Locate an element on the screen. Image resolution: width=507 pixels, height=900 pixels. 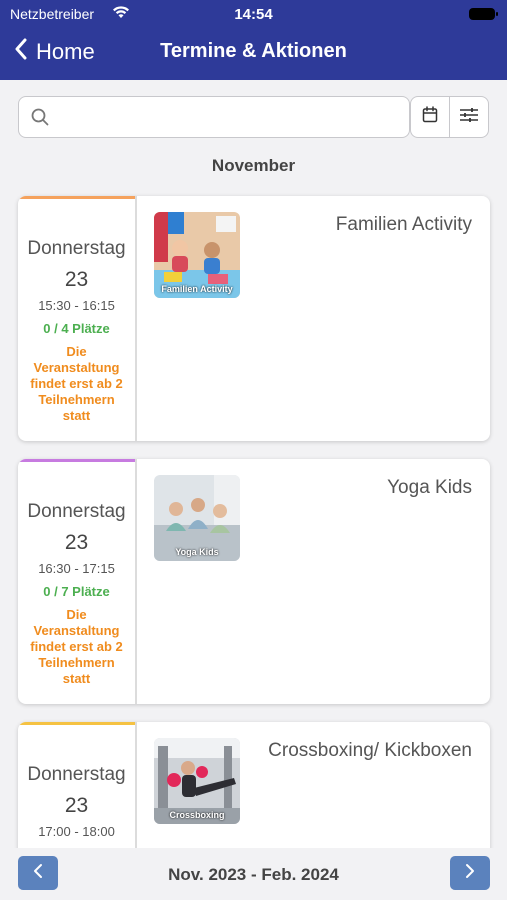
status-bar: Netzbetreiber 14:54 is located at coordinates (253, 14).